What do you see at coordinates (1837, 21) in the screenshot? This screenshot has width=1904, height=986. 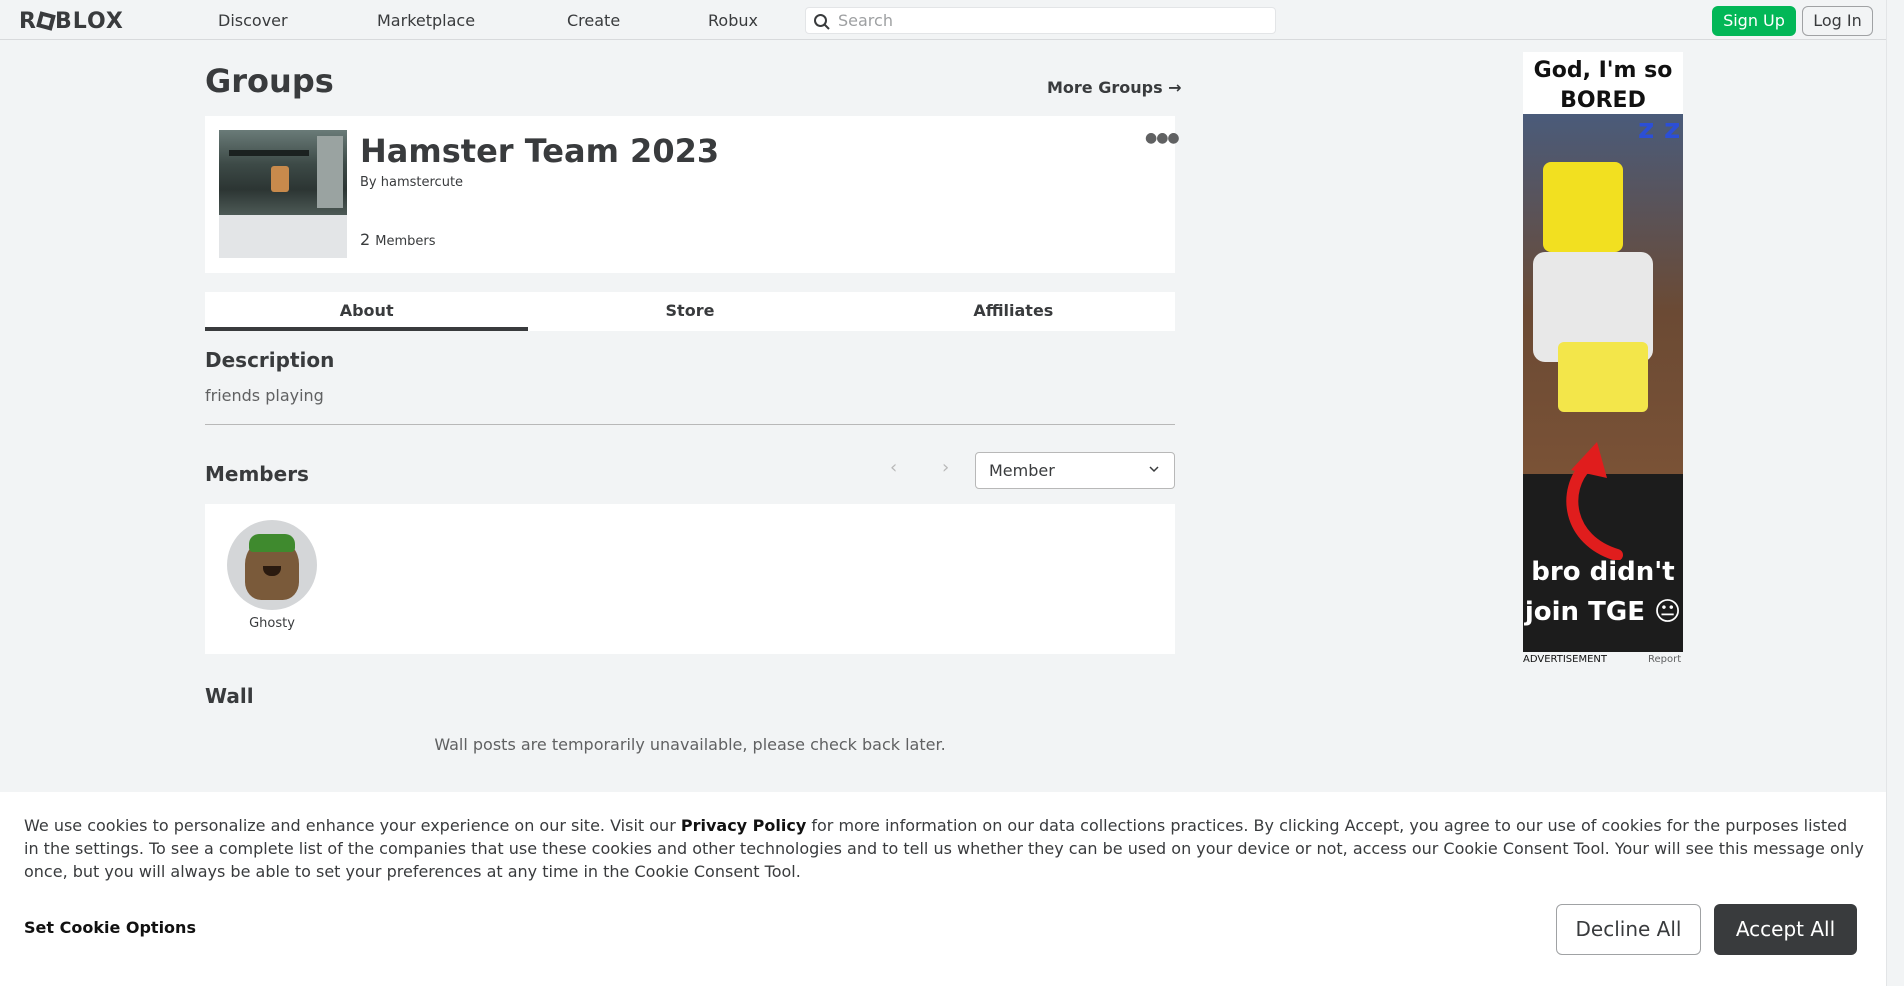 I see `login-button: Log In` at bounding box center [1837, 21].